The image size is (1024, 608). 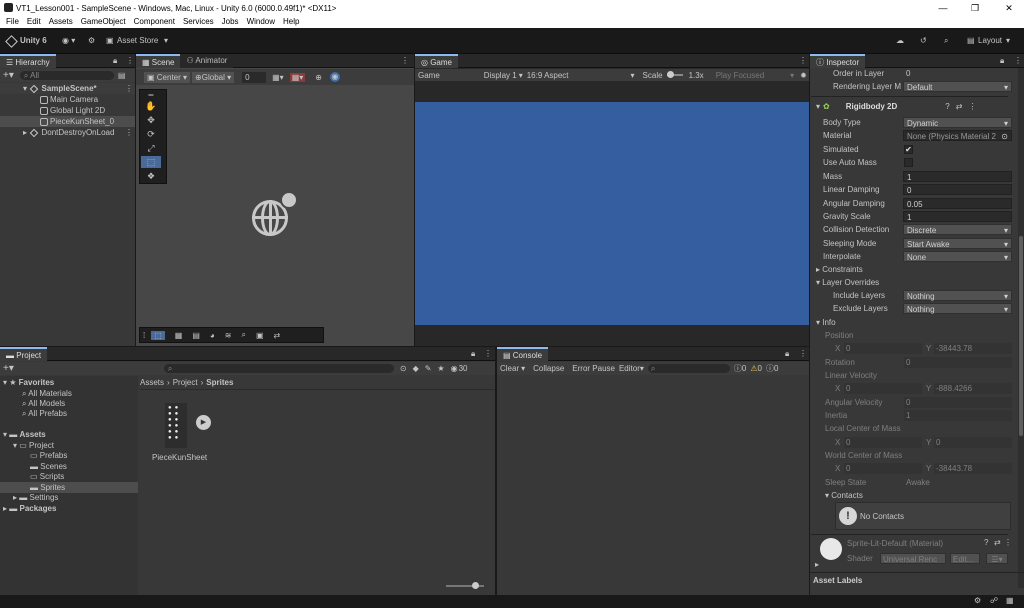 I want to click on tilemap-icon: ▦, so click(x=179, y=335).